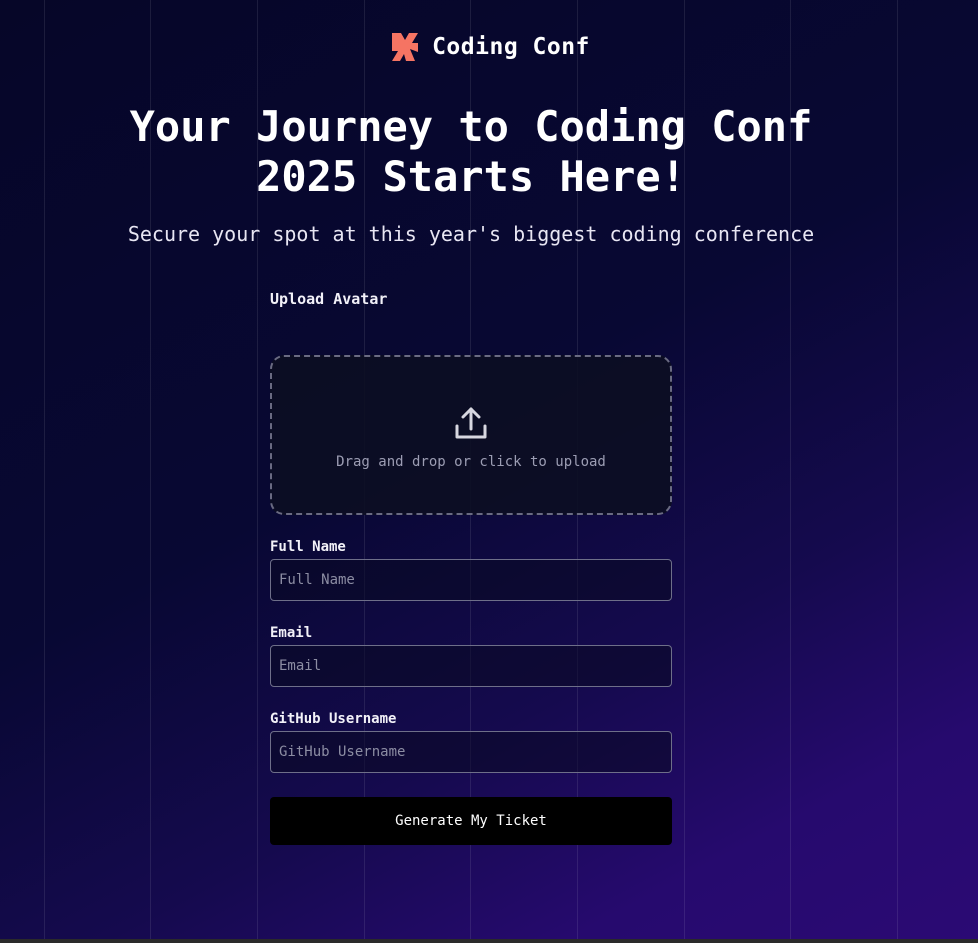 The image size is (978, 943). I want to click on github-username-label: GitHub Username, so click(333, 719).